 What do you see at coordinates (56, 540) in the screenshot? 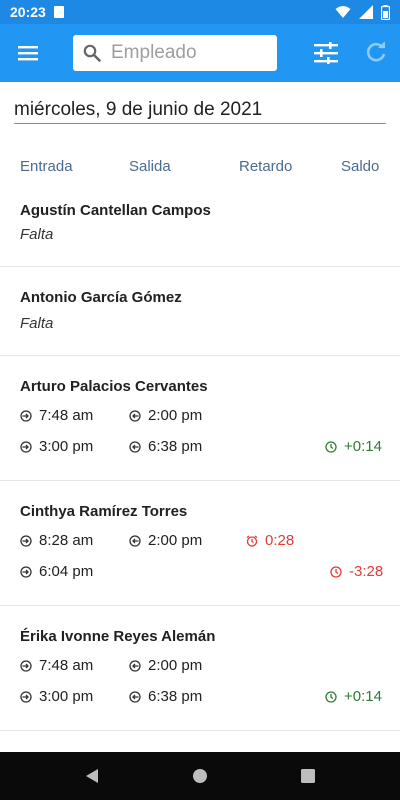
I see `entry-time: 8:28 am` at bounding box center [56, 540].